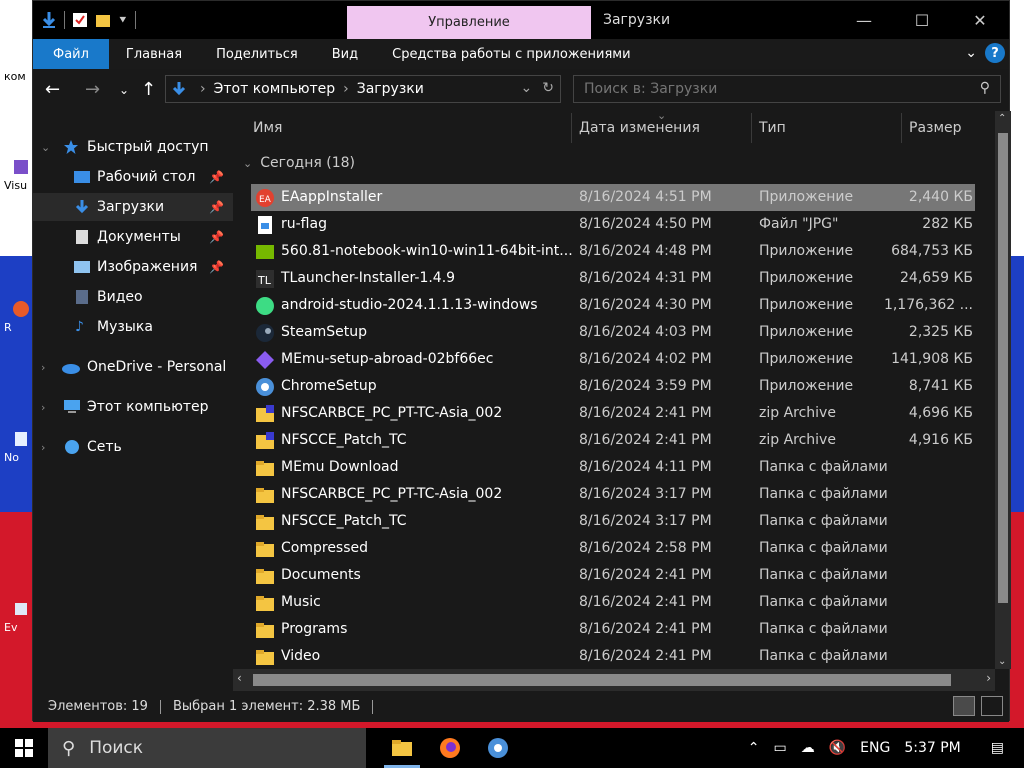 Image resolution: width=1024 pixels, height=768 pixels. Describe the element at coordinates (18, 76) in the screenshot. I see `desktop-icon-computer: ком` at that location.